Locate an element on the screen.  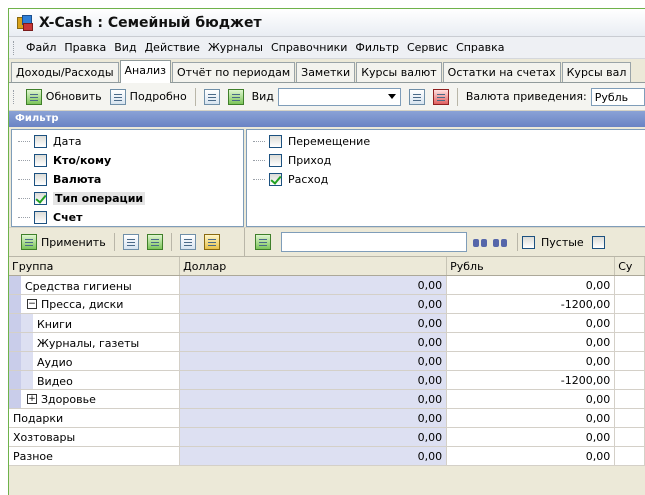
table-row: Аудио 0,00 0,00 is located at coordinates (327, 361).